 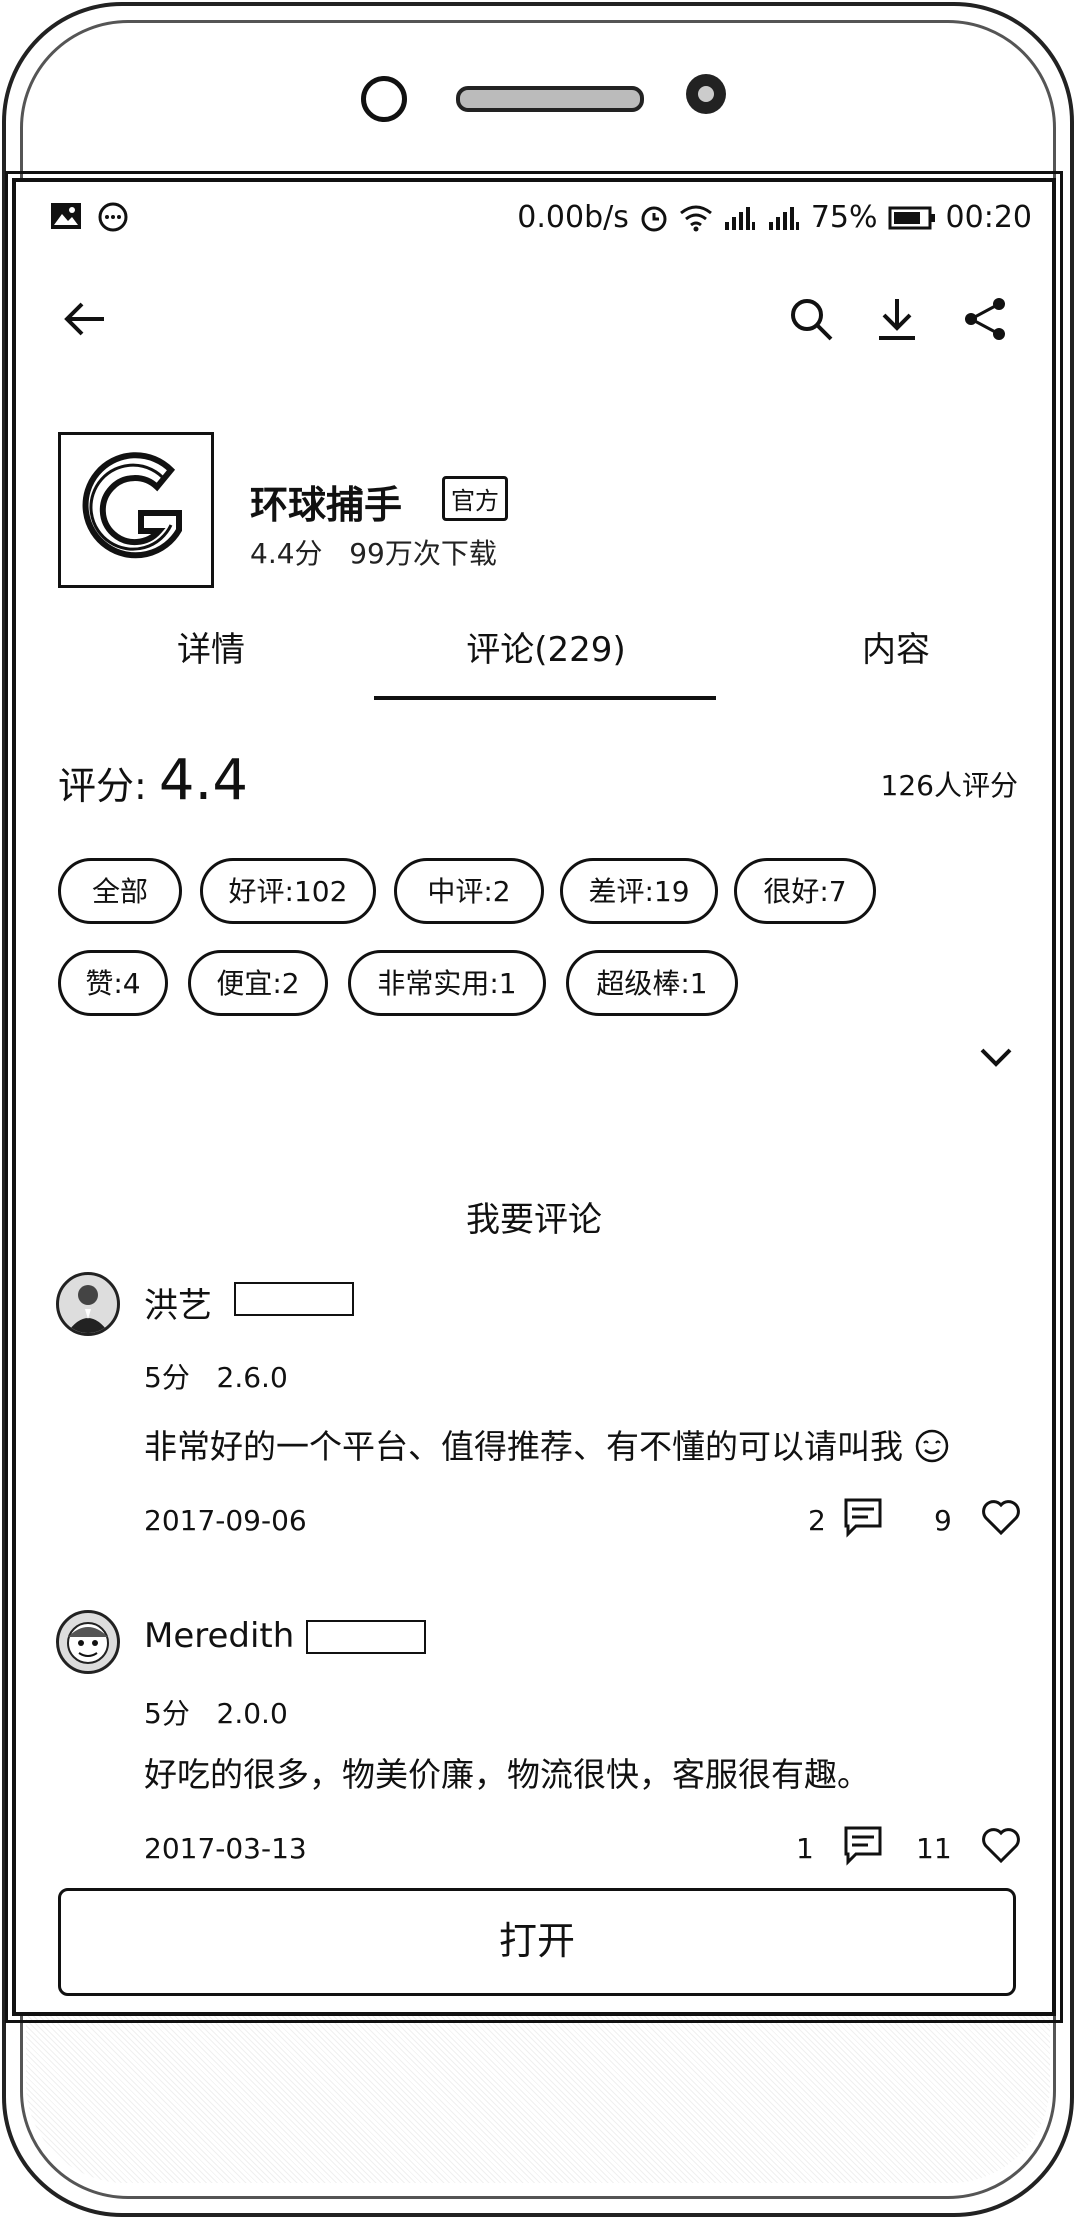 I want to click on active-tab-indicator, so click(x=545, y=698).